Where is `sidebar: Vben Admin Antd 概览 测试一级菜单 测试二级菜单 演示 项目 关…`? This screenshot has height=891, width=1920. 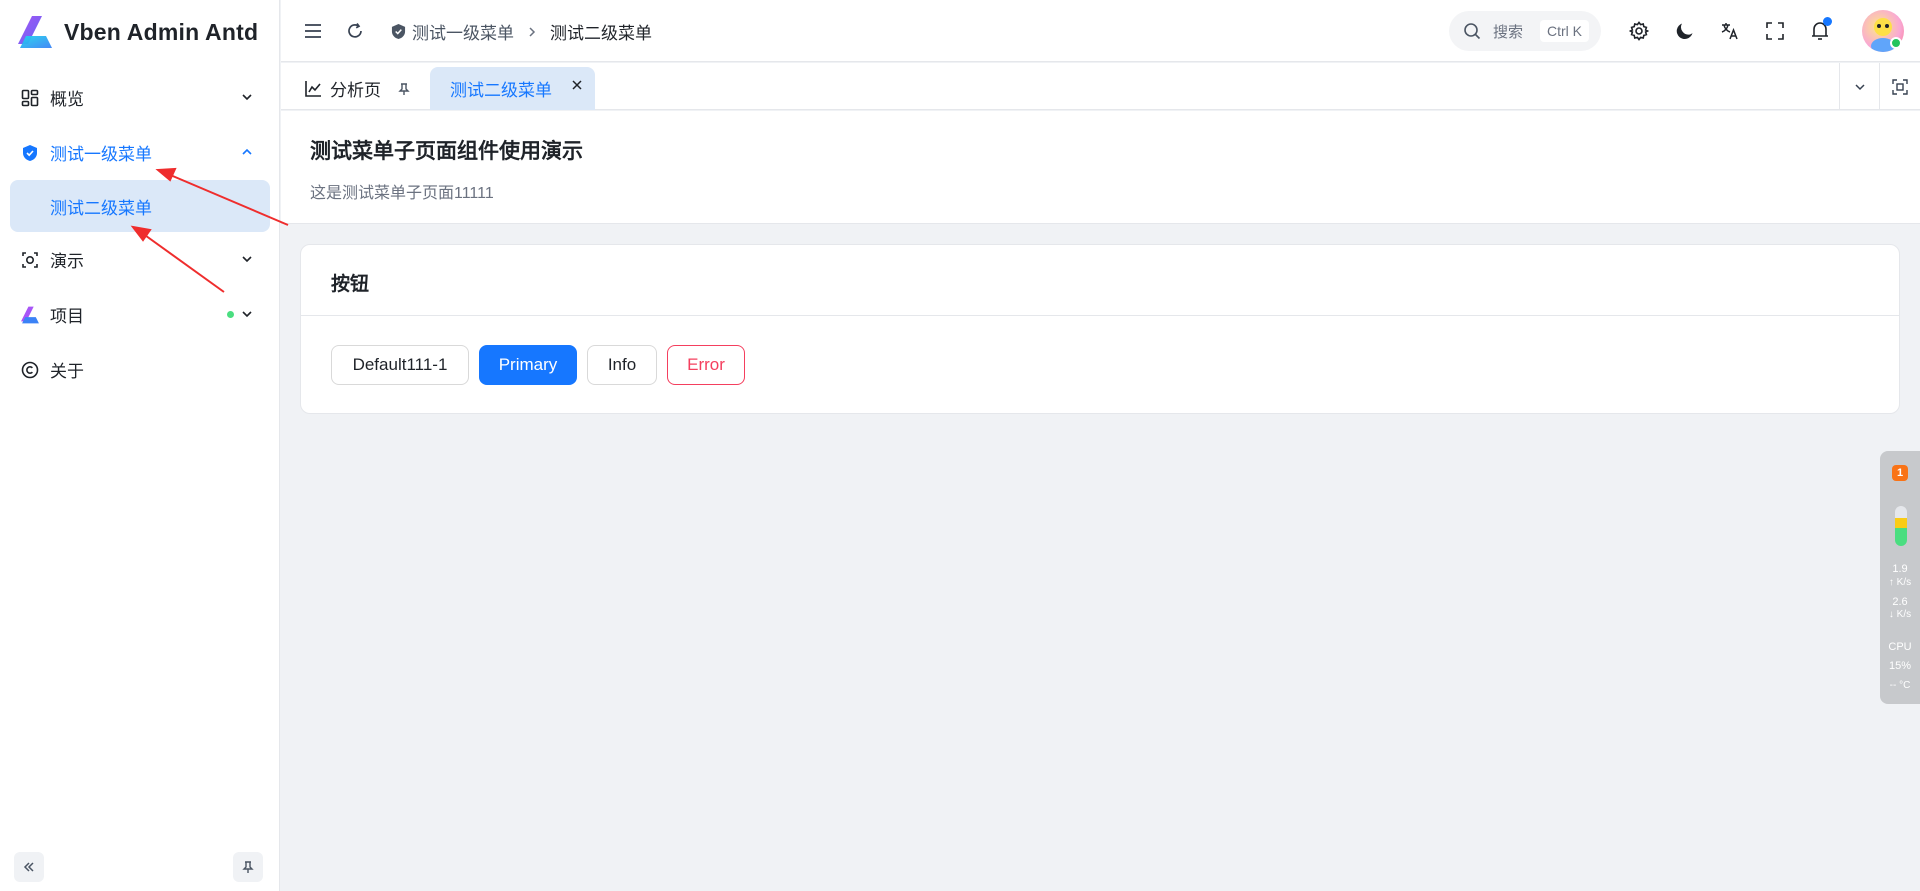
sidebar: Vben Admin Antd 概览 测试一级菜单 测试二级菜单 演示 项目 关… is located at coordinates (140, 445).